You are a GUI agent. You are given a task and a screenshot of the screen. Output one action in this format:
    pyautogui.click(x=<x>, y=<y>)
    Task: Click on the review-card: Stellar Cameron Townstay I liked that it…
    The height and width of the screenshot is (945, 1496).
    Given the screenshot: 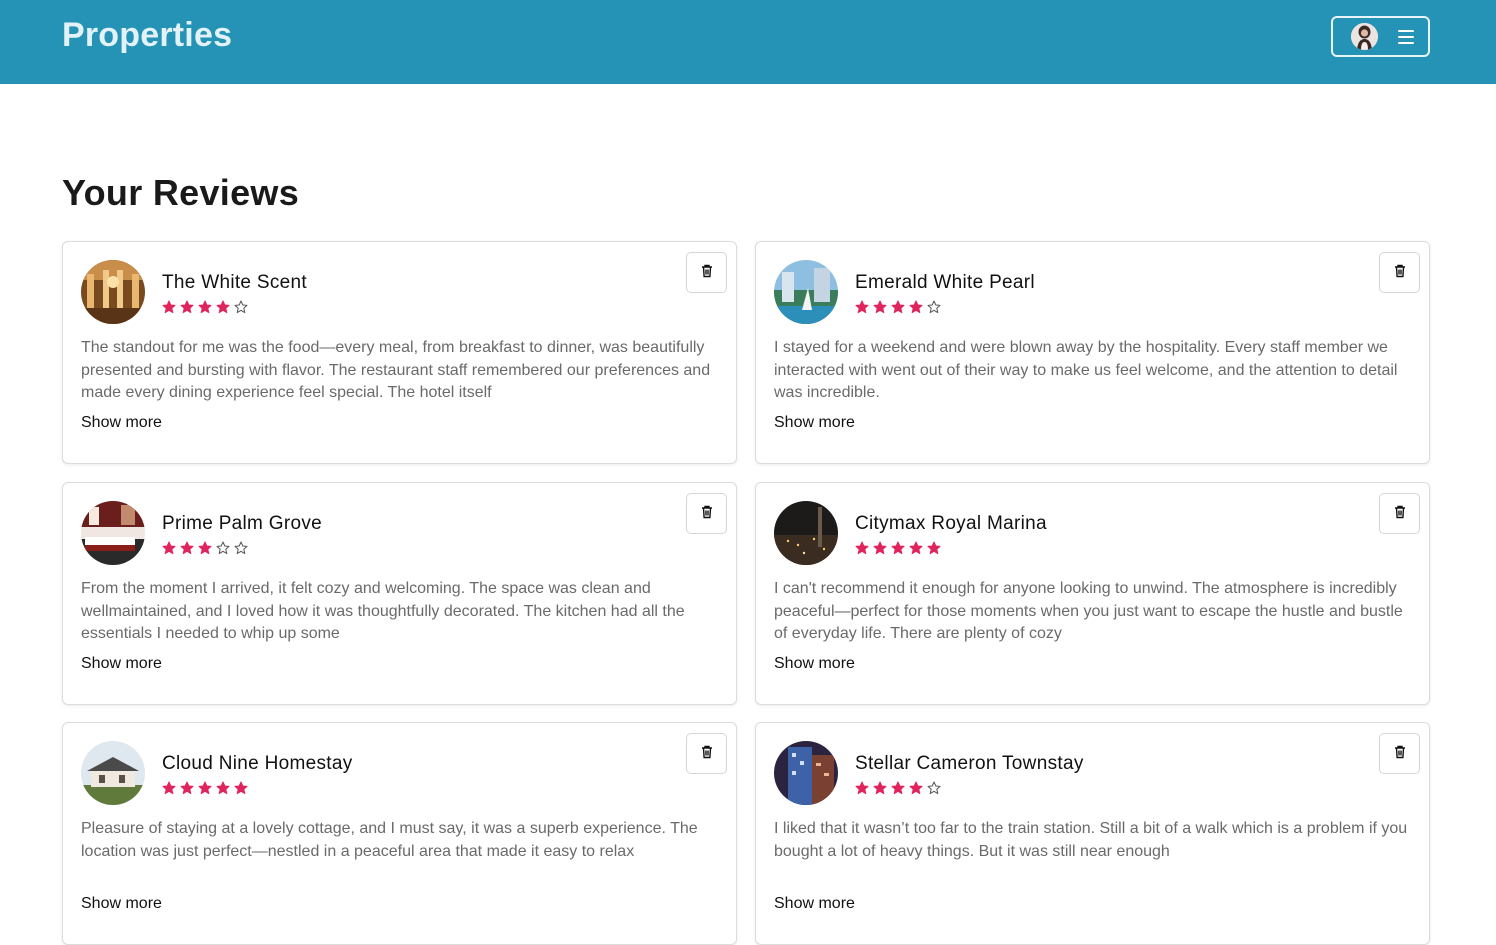 What is the action you would take?
    pyautogui.click(x=1092, y=833)
    